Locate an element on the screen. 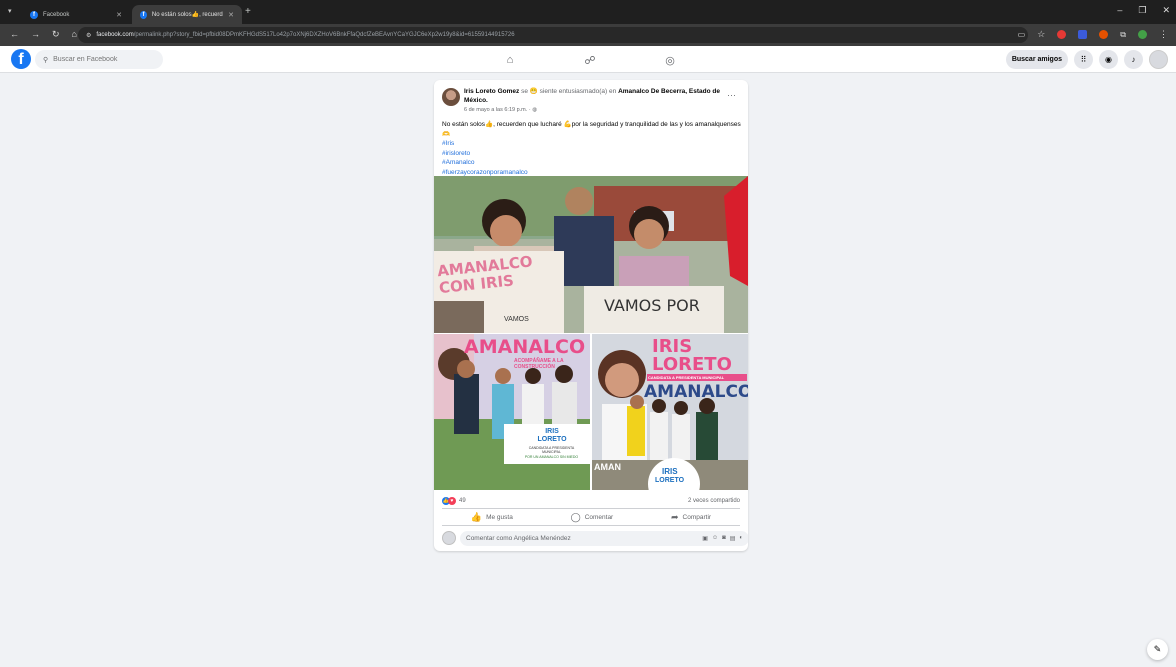  home-icon: ⌂ is located at coordinates (74, 34).